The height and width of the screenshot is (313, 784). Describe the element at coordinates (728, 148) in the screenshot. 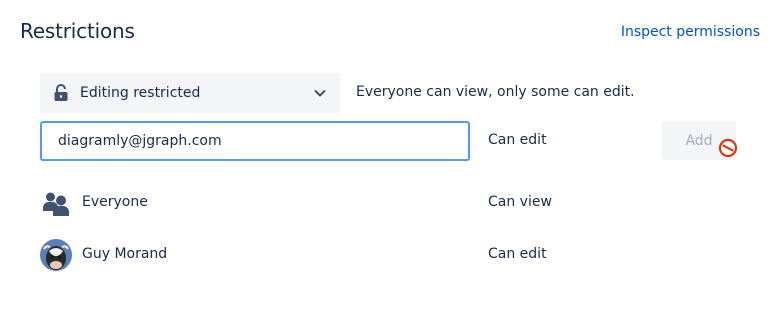

I see `not-allowed-cursor-icon` at that location.